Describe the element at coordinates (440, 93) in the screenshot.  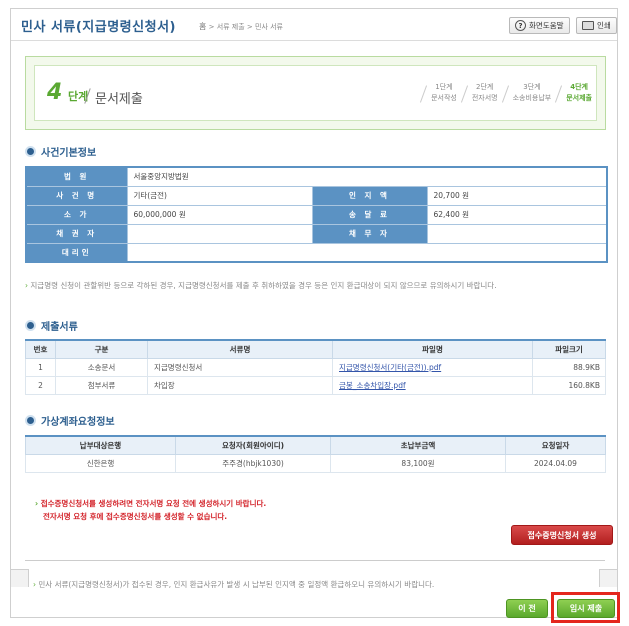
I see `step-item-1: 1단계 문서작성` at that location.